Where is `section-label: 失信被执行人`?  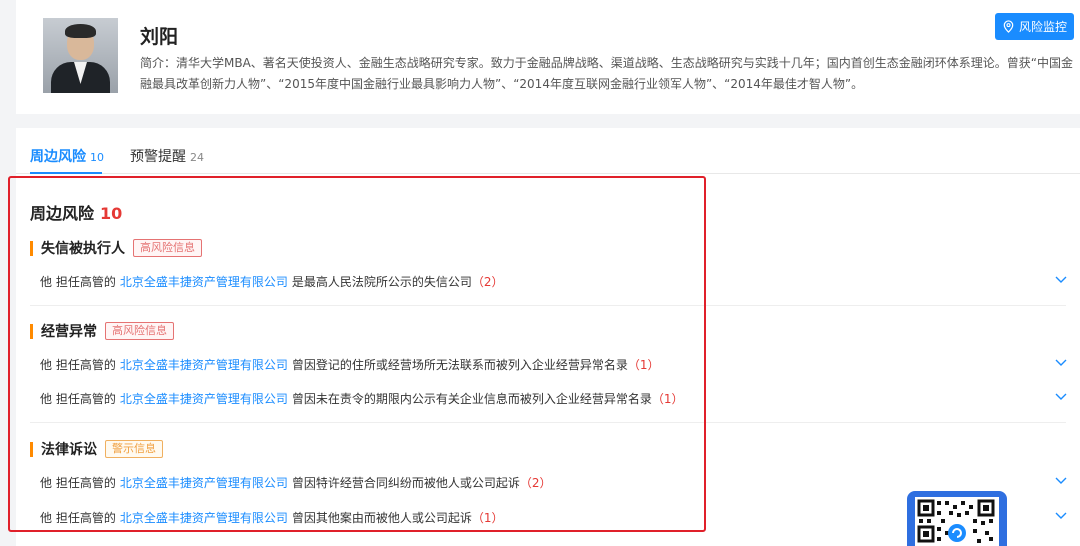
section-label: 失信被执行人 is located at coordinates (83, 249).